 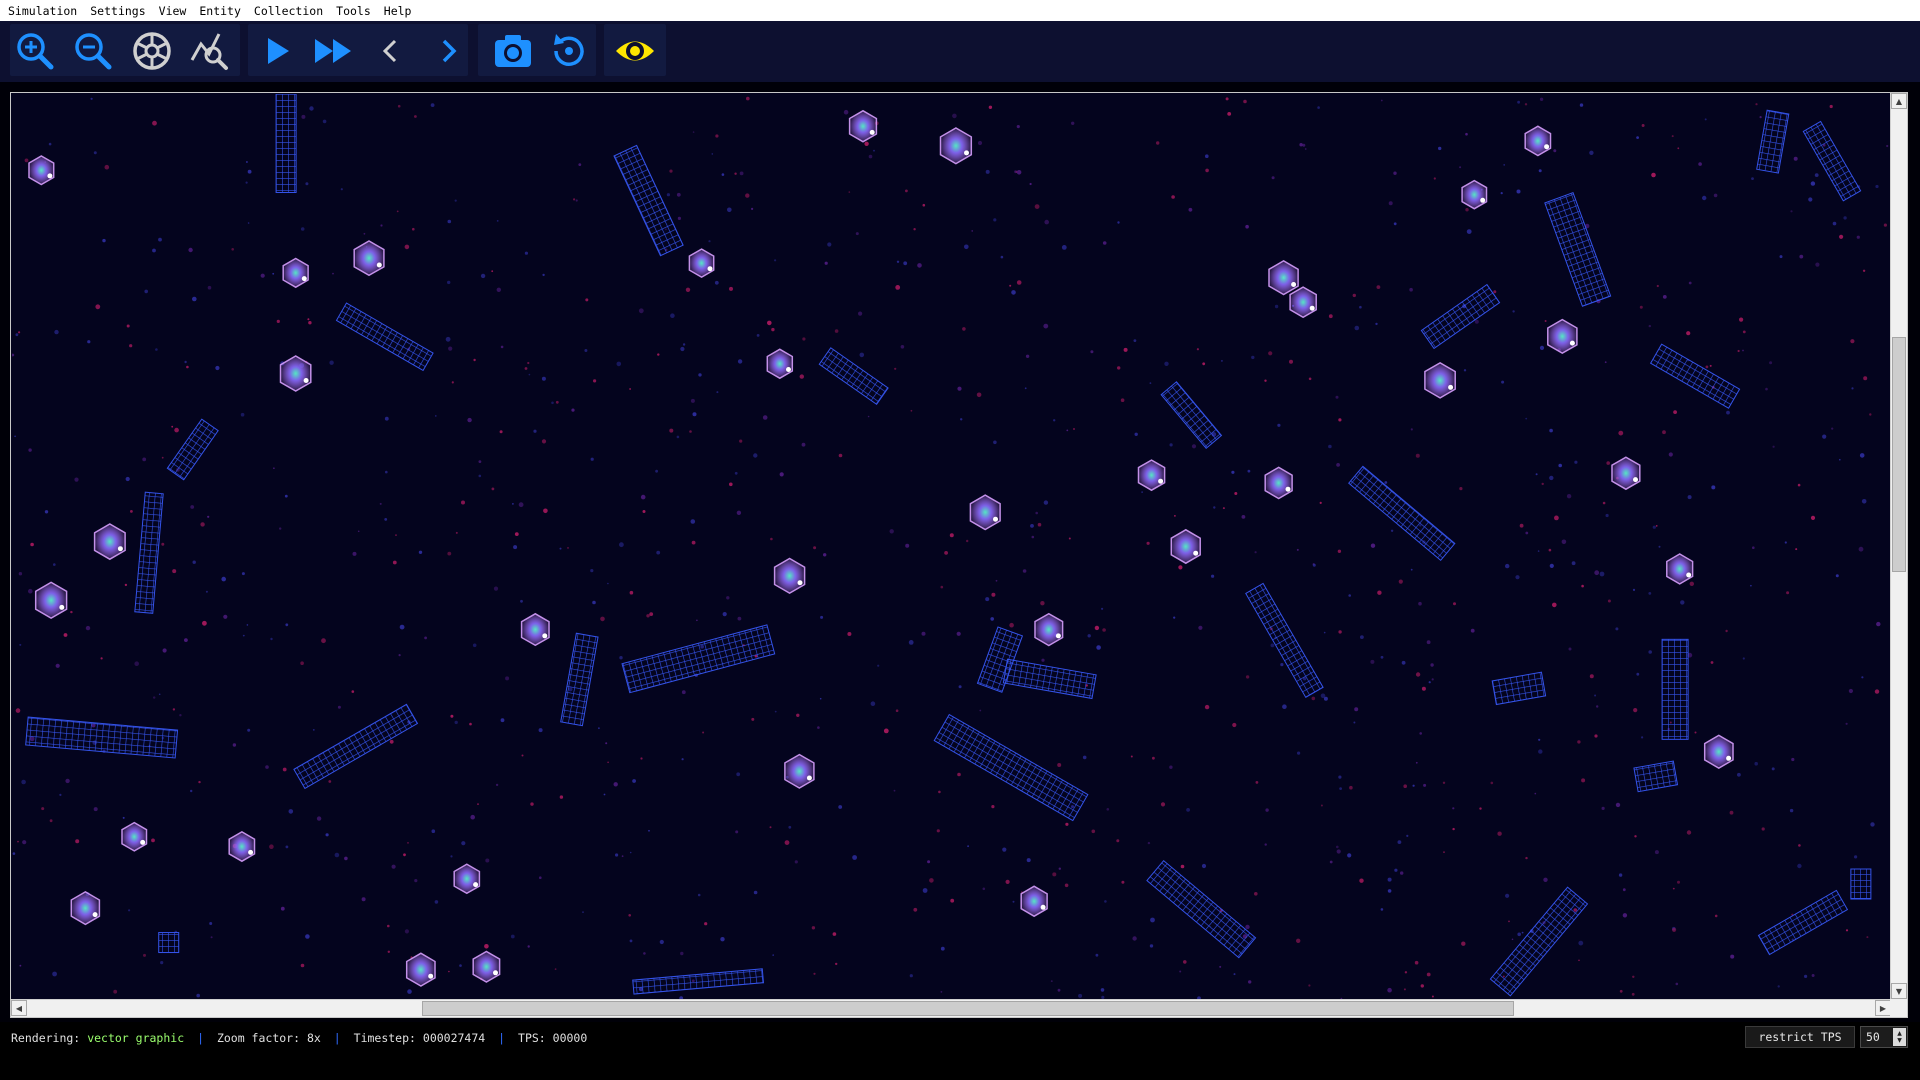 I want to click on fast-forward-button, so click(x=333, y=51).